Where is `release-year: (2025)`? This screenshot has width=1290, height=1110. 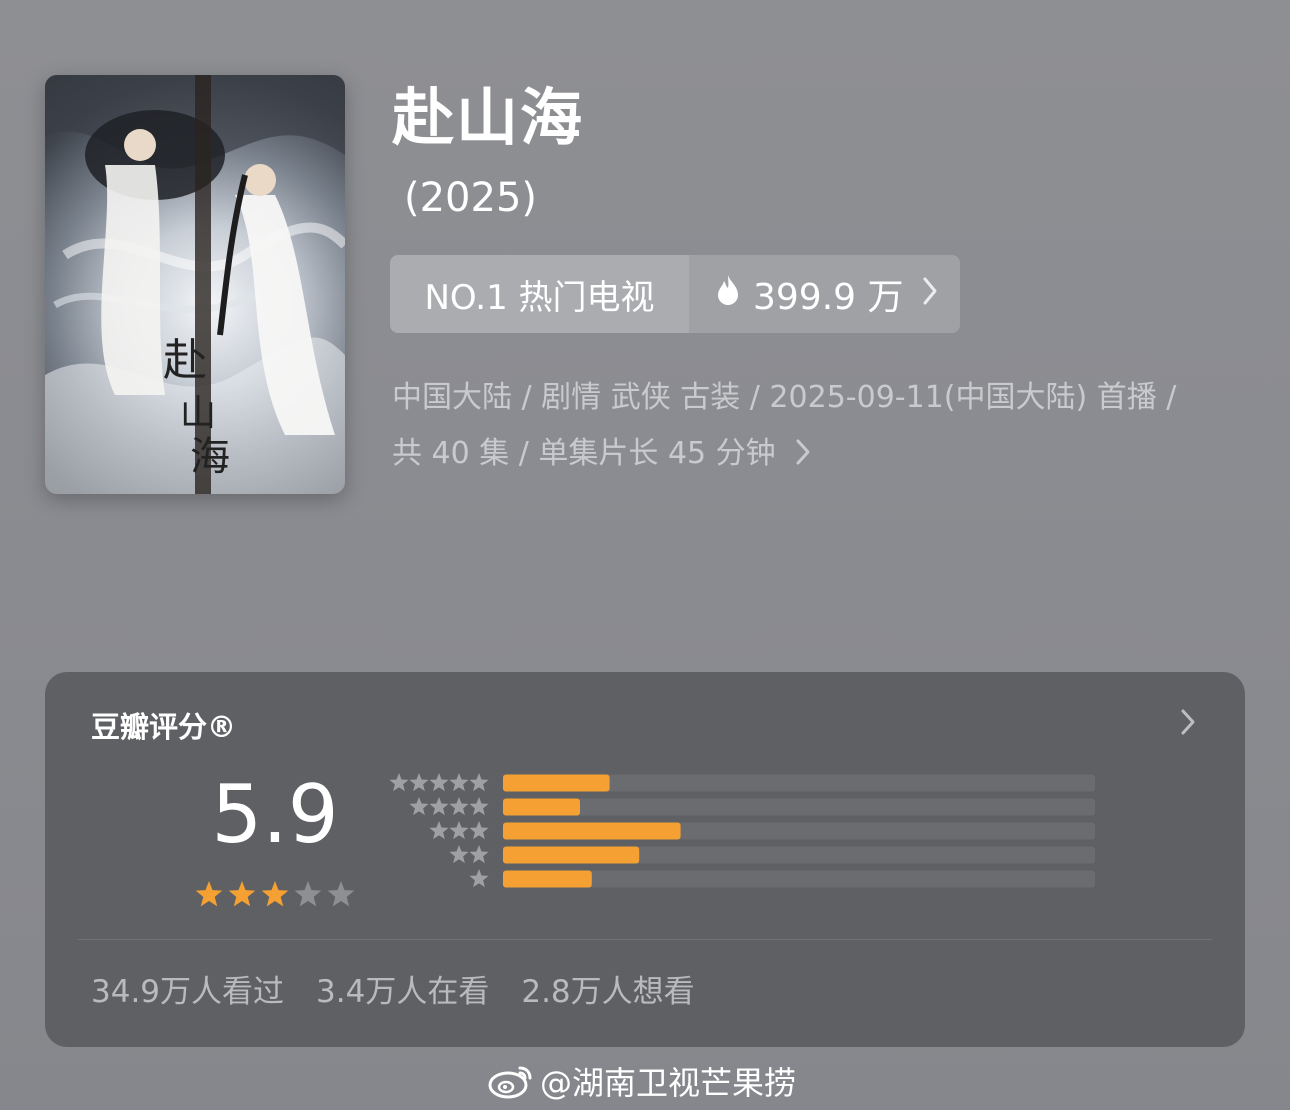
release-year: (2025) is located at coordinates (471, 198).